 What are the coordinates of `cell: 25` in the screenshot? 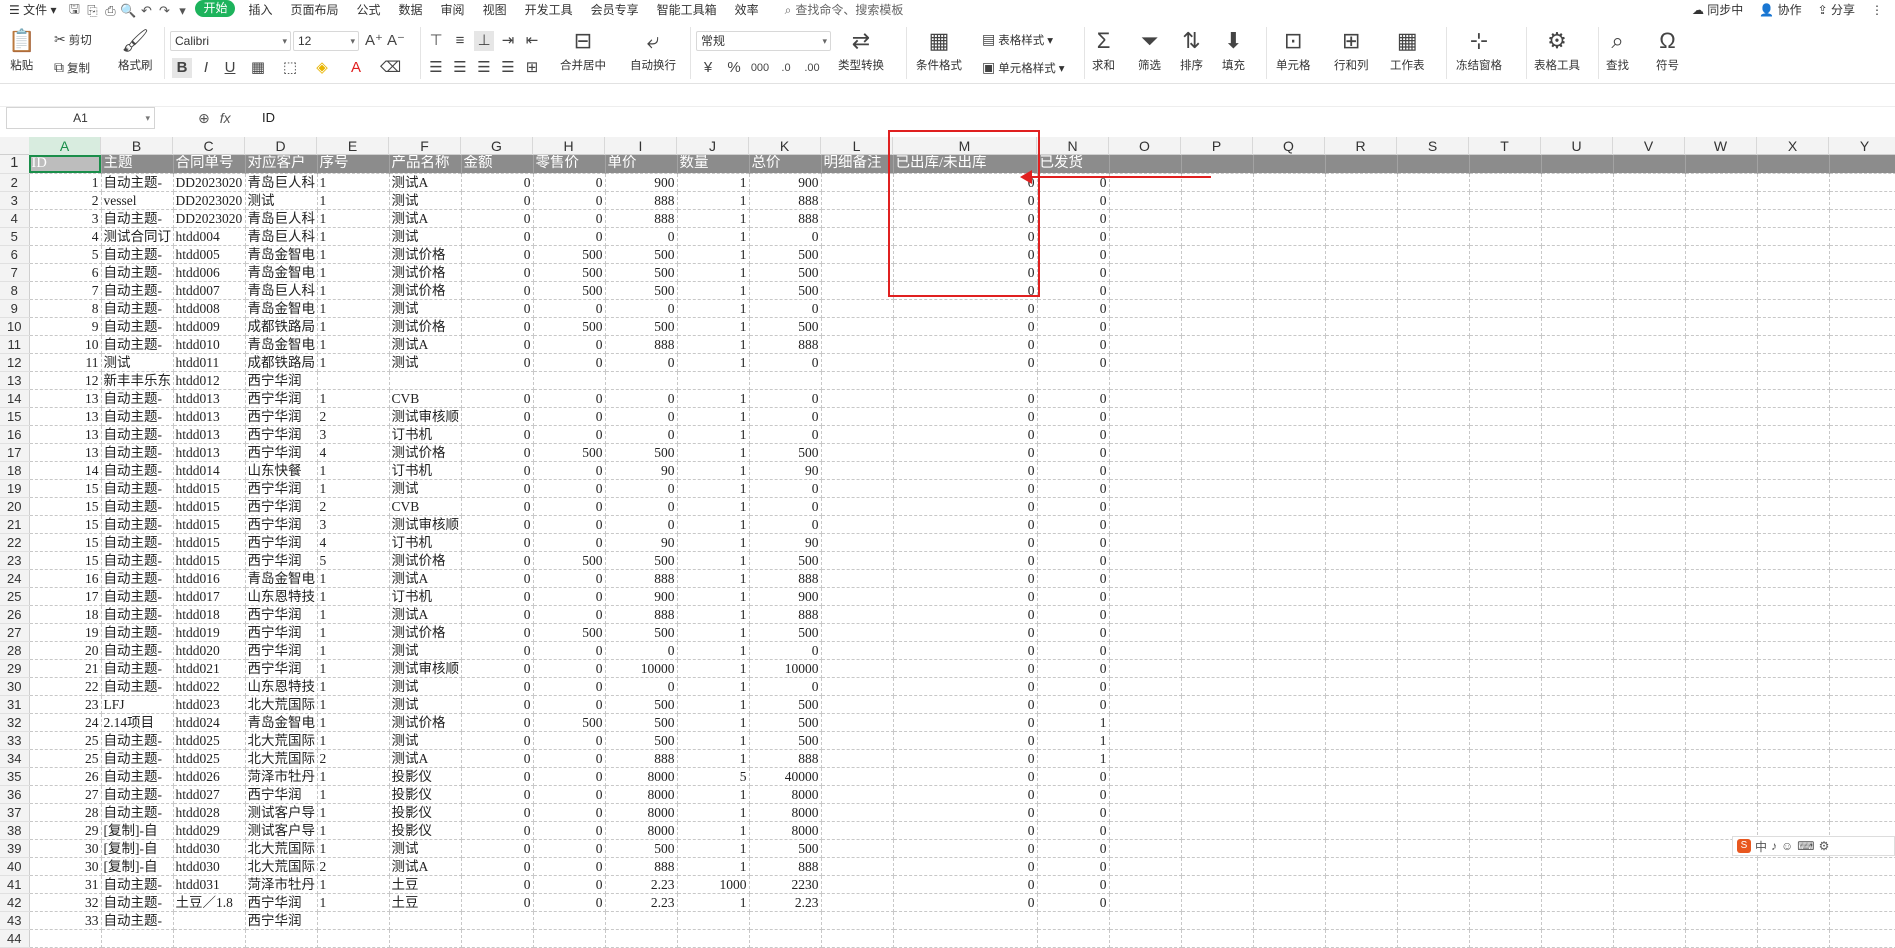 It's located at (65, 758).